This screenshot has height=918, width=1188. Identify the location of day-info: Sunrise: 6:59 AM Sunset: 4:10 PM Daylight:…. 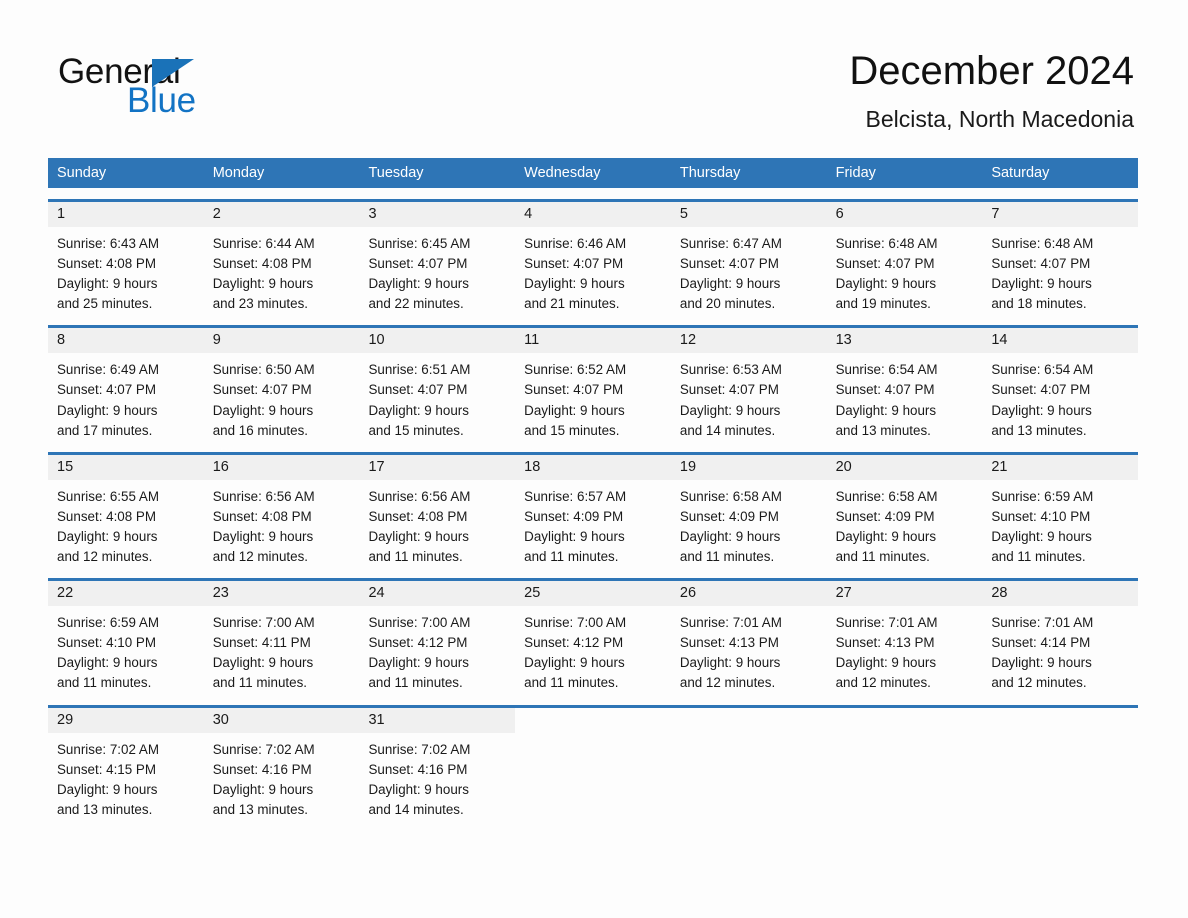
(126, 649).